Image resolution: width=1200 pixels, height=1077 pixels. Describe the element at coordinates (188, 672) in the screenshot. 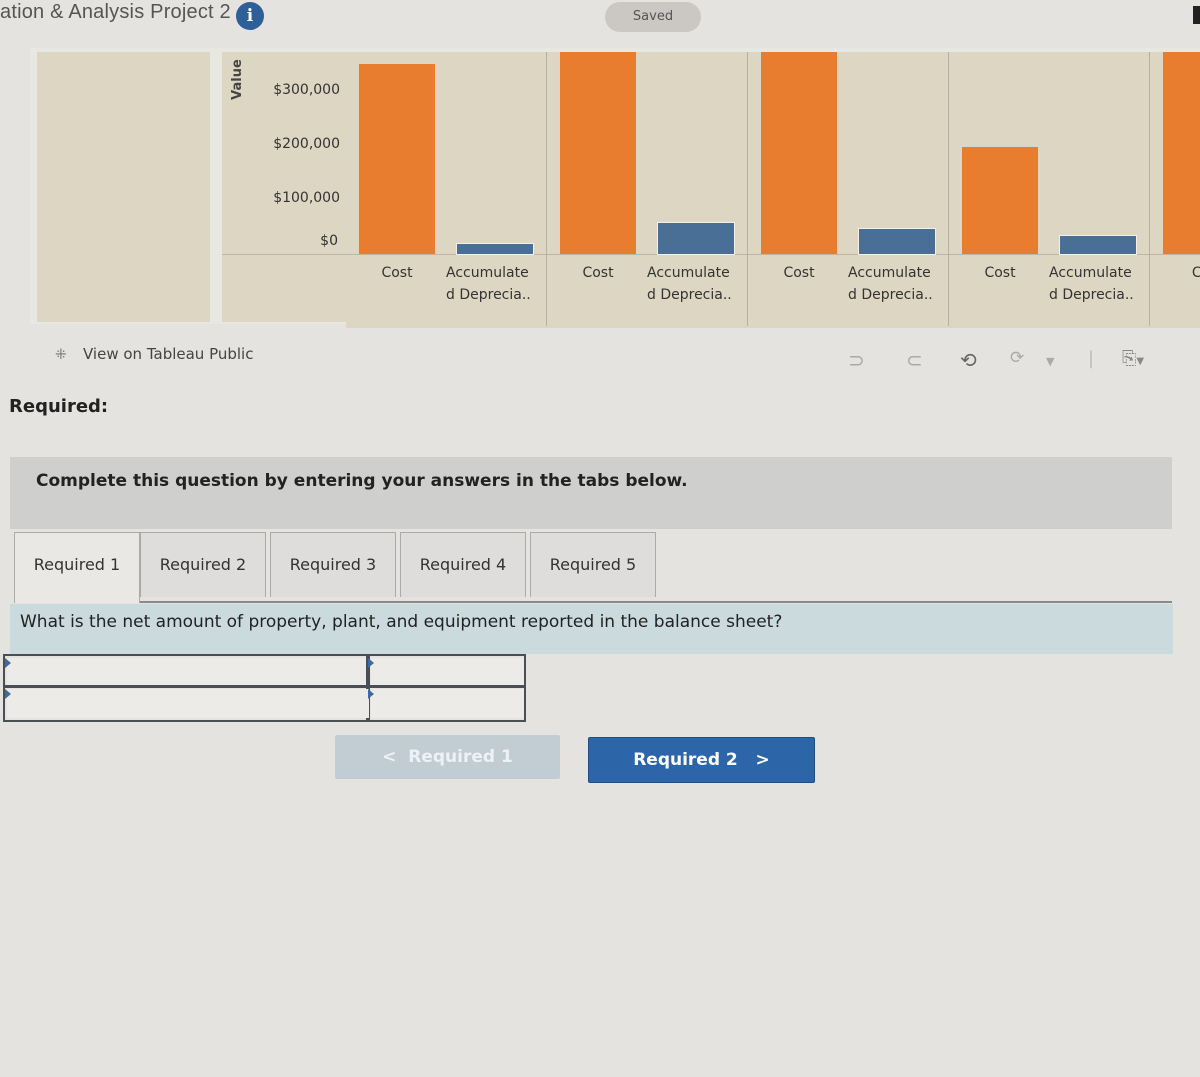

I see `answer-row-1-label-input` at that location.